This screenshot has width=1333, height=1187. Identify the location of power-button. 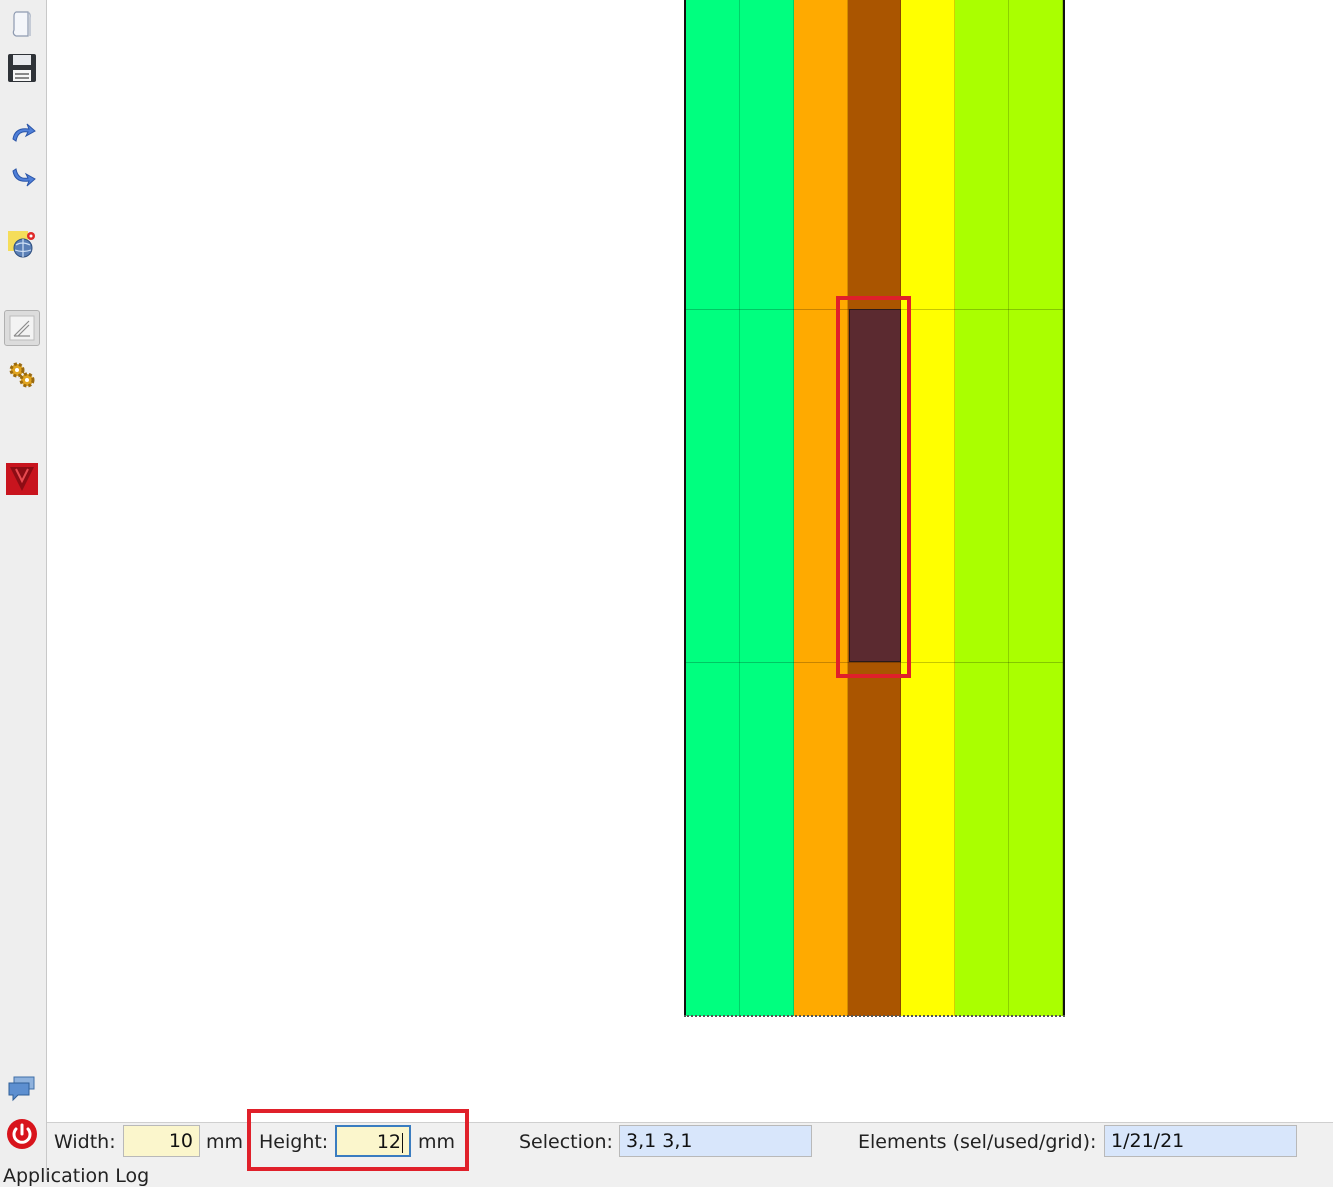
(22, 1134).